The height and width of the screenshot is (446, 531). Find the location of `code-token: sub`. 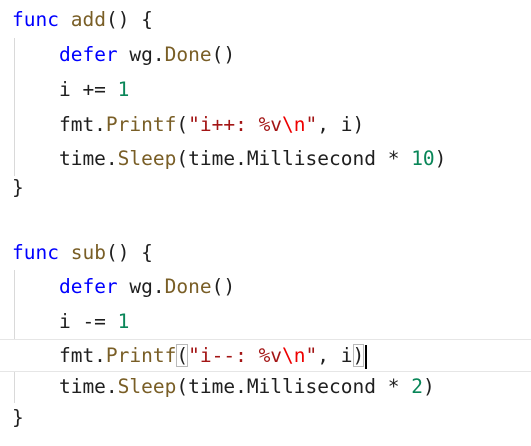

code-token: sub is located at coordinates (88, 252).